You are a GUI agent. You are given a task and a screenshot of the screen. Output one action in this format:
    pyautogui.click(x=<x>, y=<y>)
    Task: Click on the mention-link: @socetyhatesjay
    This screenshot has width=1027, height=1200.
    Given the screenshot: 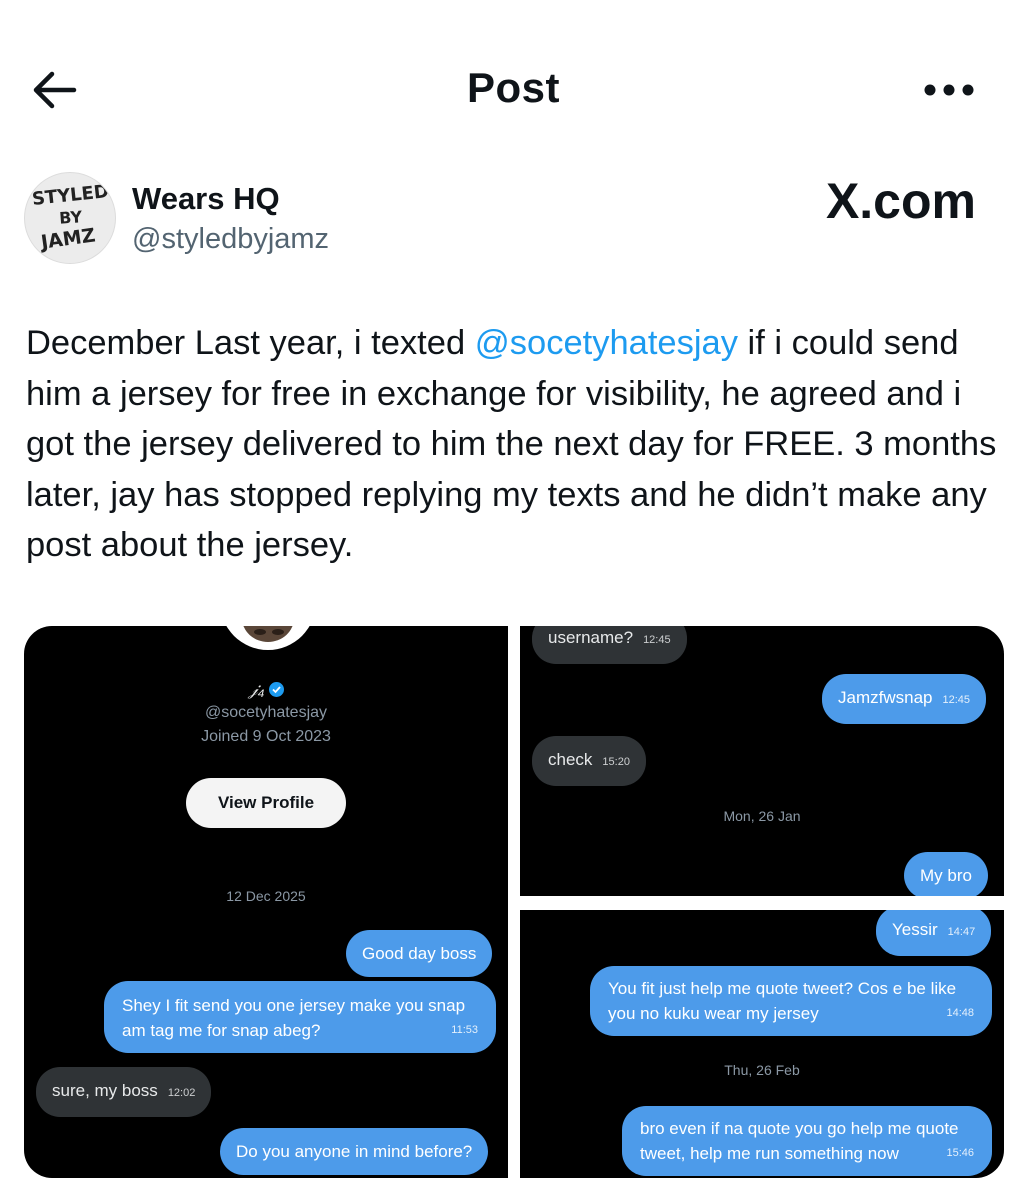 What is the action you would take?
    pyautogui.click(x=606, y=343)
    